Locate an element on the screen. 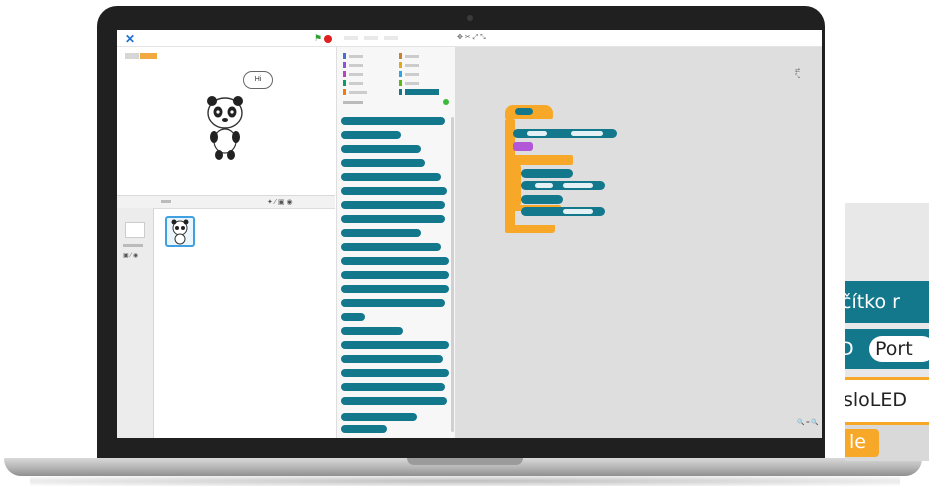 This screenshot has width=929, height=492. hat-block-input is located at coordinates (524, 111).